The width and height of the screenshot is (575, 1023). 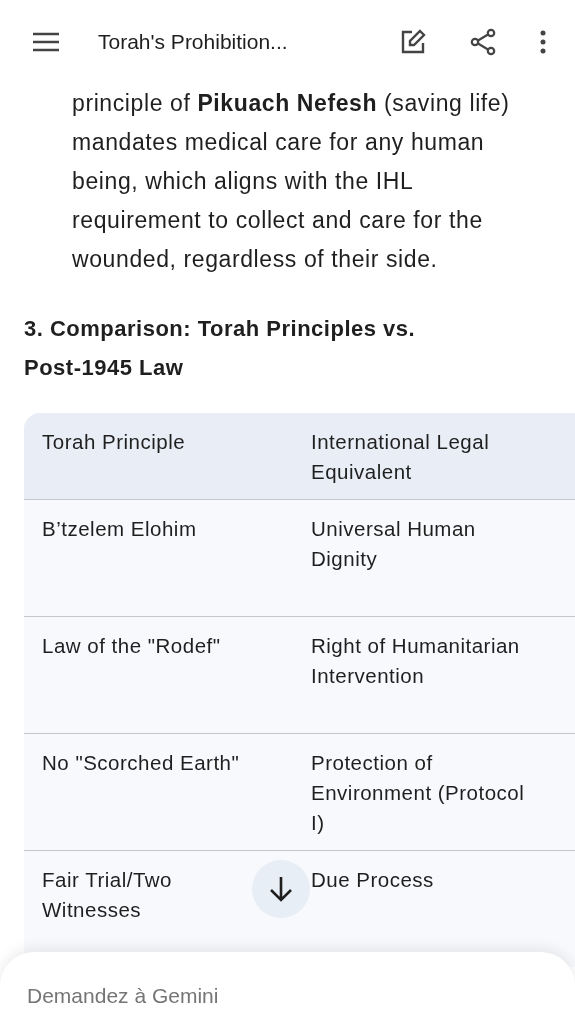 I want to click on prompt-input: Demandez à Gemini, so click(x=287, y=996).